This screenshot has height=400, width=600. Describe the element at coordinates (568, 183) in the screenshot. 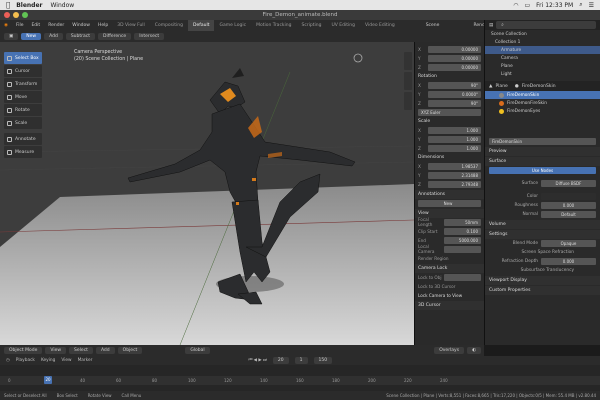

I see `surface-shader-select: Diffuse BSDF` at that location.